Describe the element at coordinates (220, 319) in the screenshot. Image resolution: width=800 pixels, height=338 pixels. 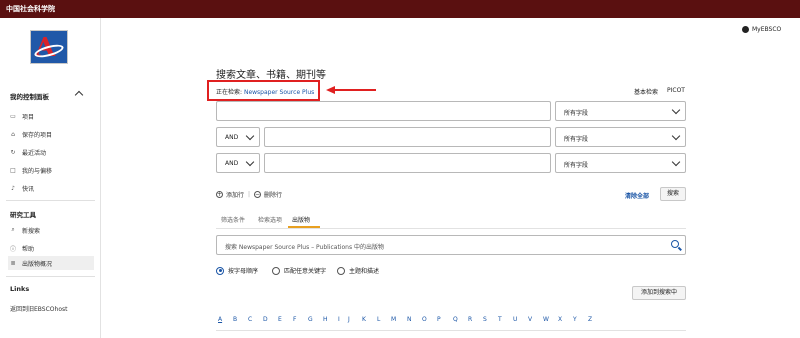
I see `alpha-link: A` at that location.